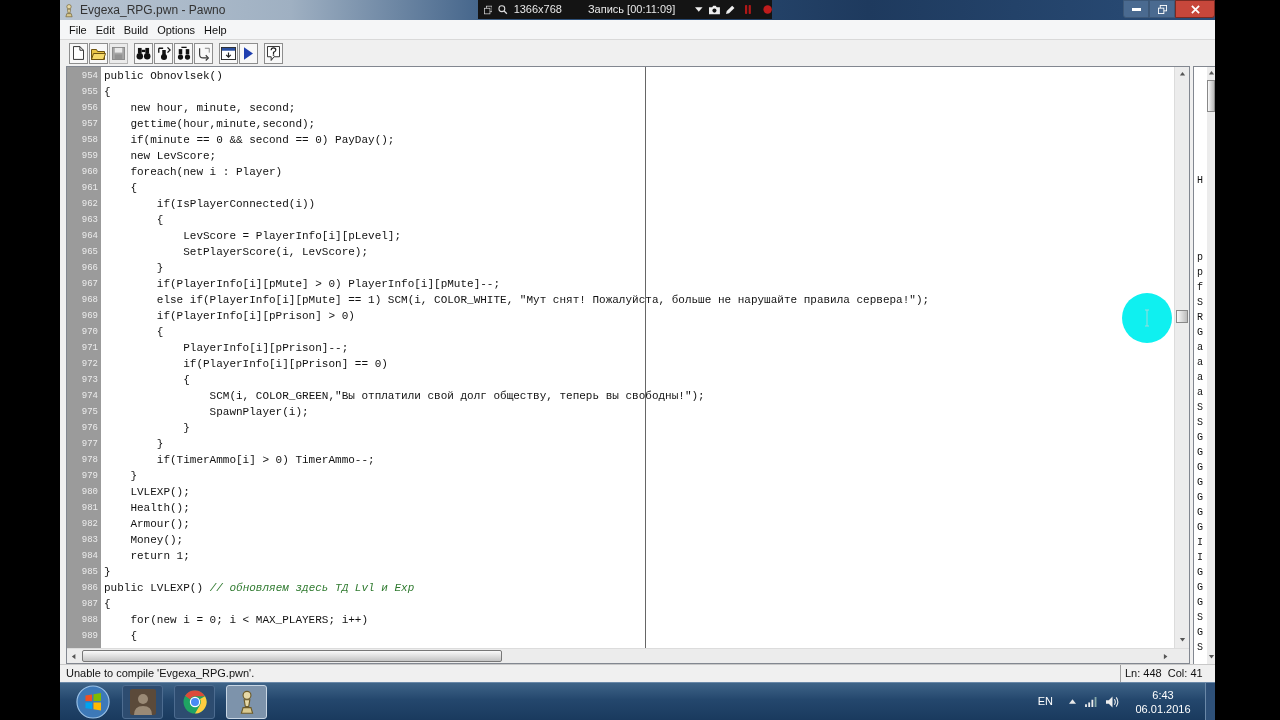  I want to click on search-icon, so click(503, 9).